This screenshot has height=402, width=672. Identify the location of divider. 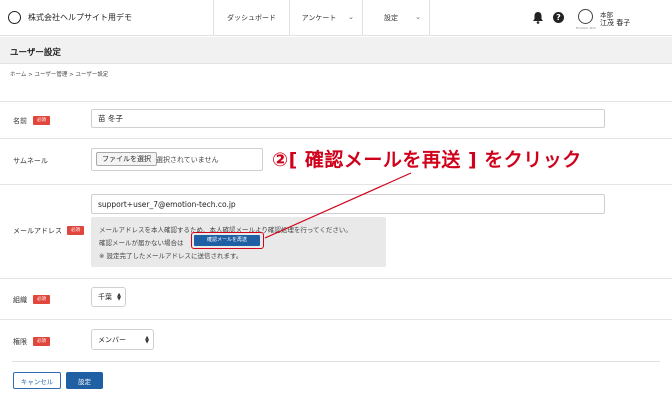
(336, 361).